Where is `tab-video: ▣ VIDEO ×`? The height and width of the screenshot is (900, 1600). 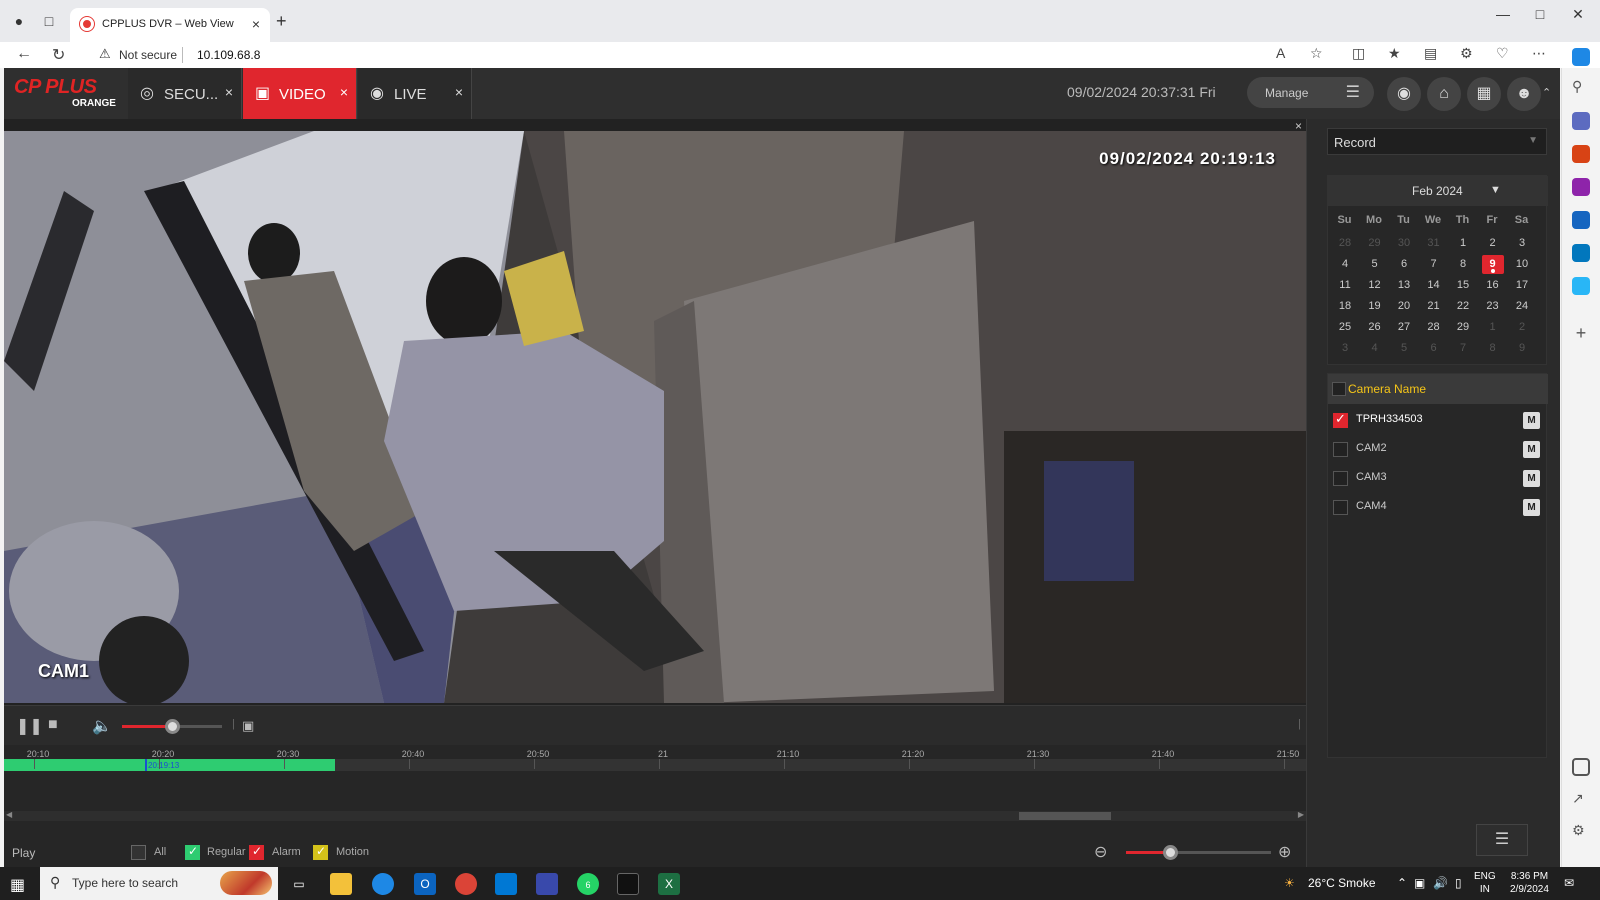
tab-video: ▣ VIDEO × is located at coordinates (300, 93).